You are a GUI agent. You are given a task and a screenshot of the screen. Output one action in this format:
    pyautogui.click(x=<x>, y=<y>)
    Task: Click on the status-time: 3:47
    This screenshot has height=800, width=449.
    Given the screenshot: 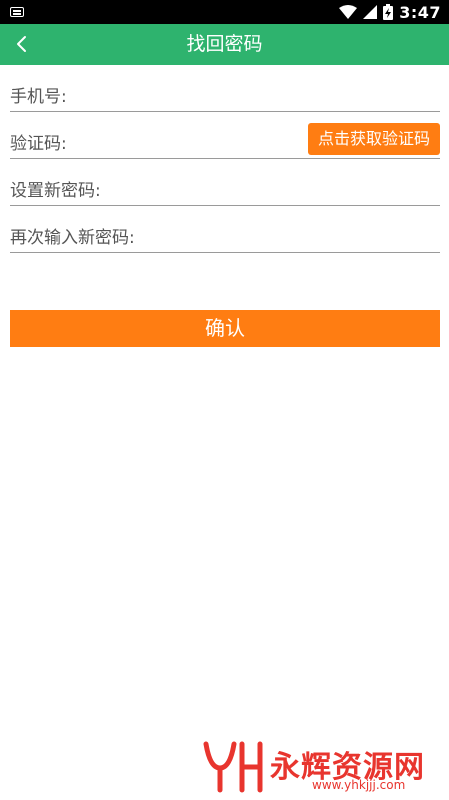 What is the action you would take?
    pyautogui.click(x=420, y=12)
    